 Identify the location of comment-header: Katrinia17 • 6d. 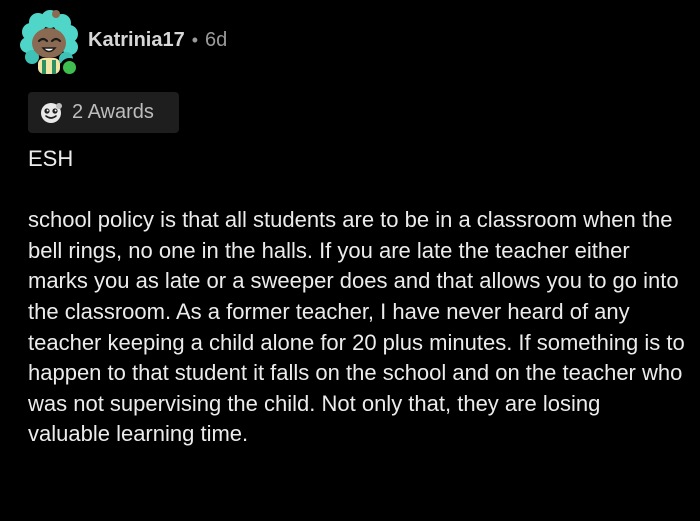
(122, 43).